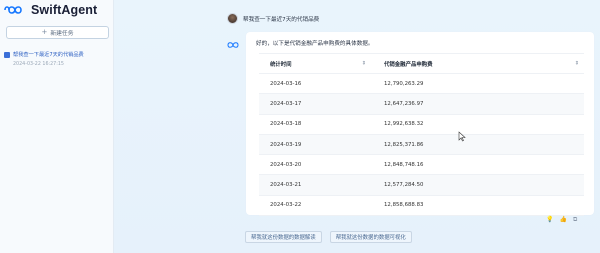  Describe the element at coordinates (64, 10) in the screenshot. I see `app-name: SwiftAgent` at that location.